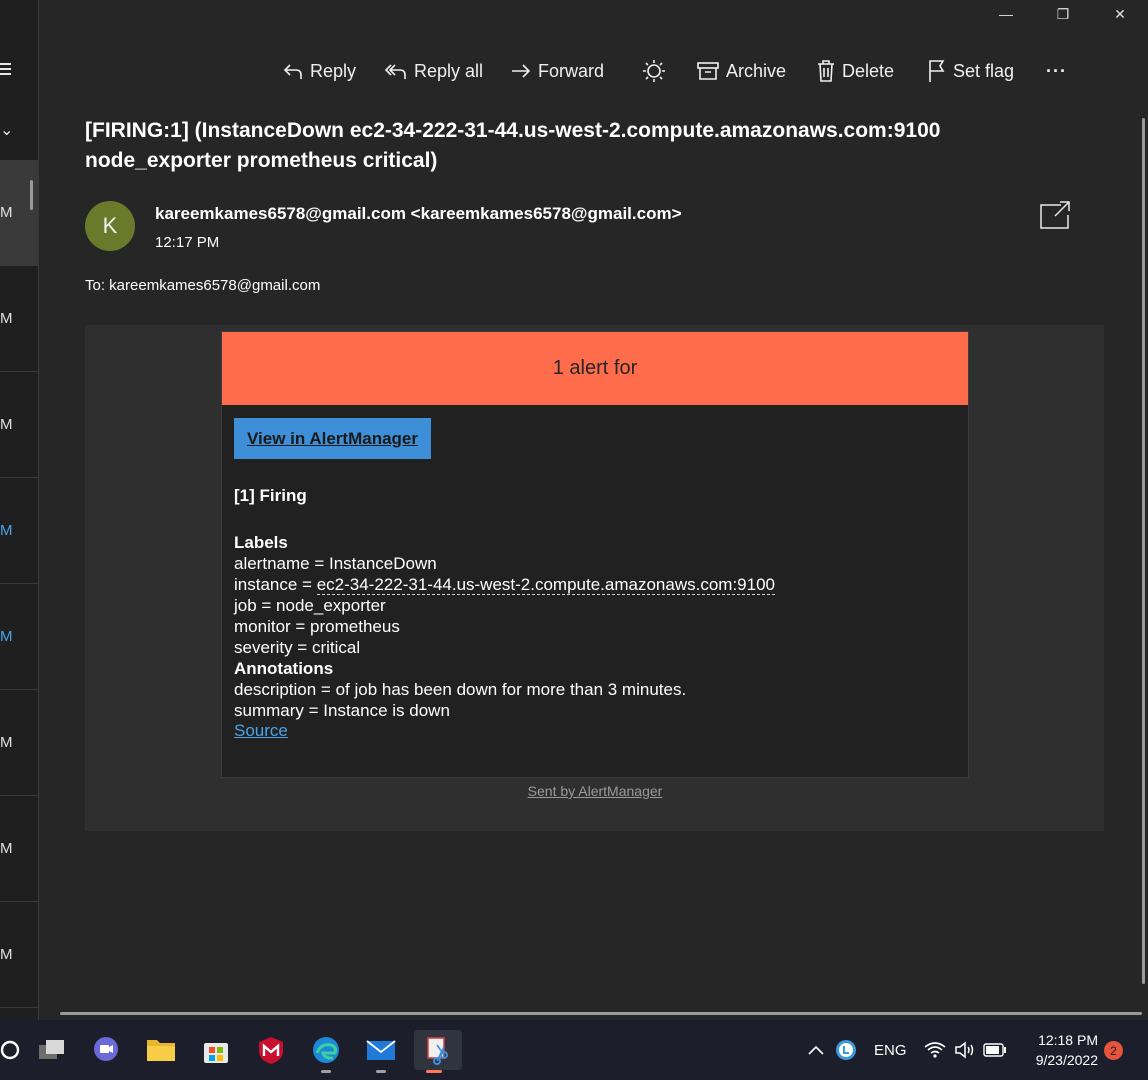 The width and height of the screenshot is (1148, 1080). Describe the element at coordinates (574, 1050) in the screenshot. I see `taskbar: ENG` at that location.